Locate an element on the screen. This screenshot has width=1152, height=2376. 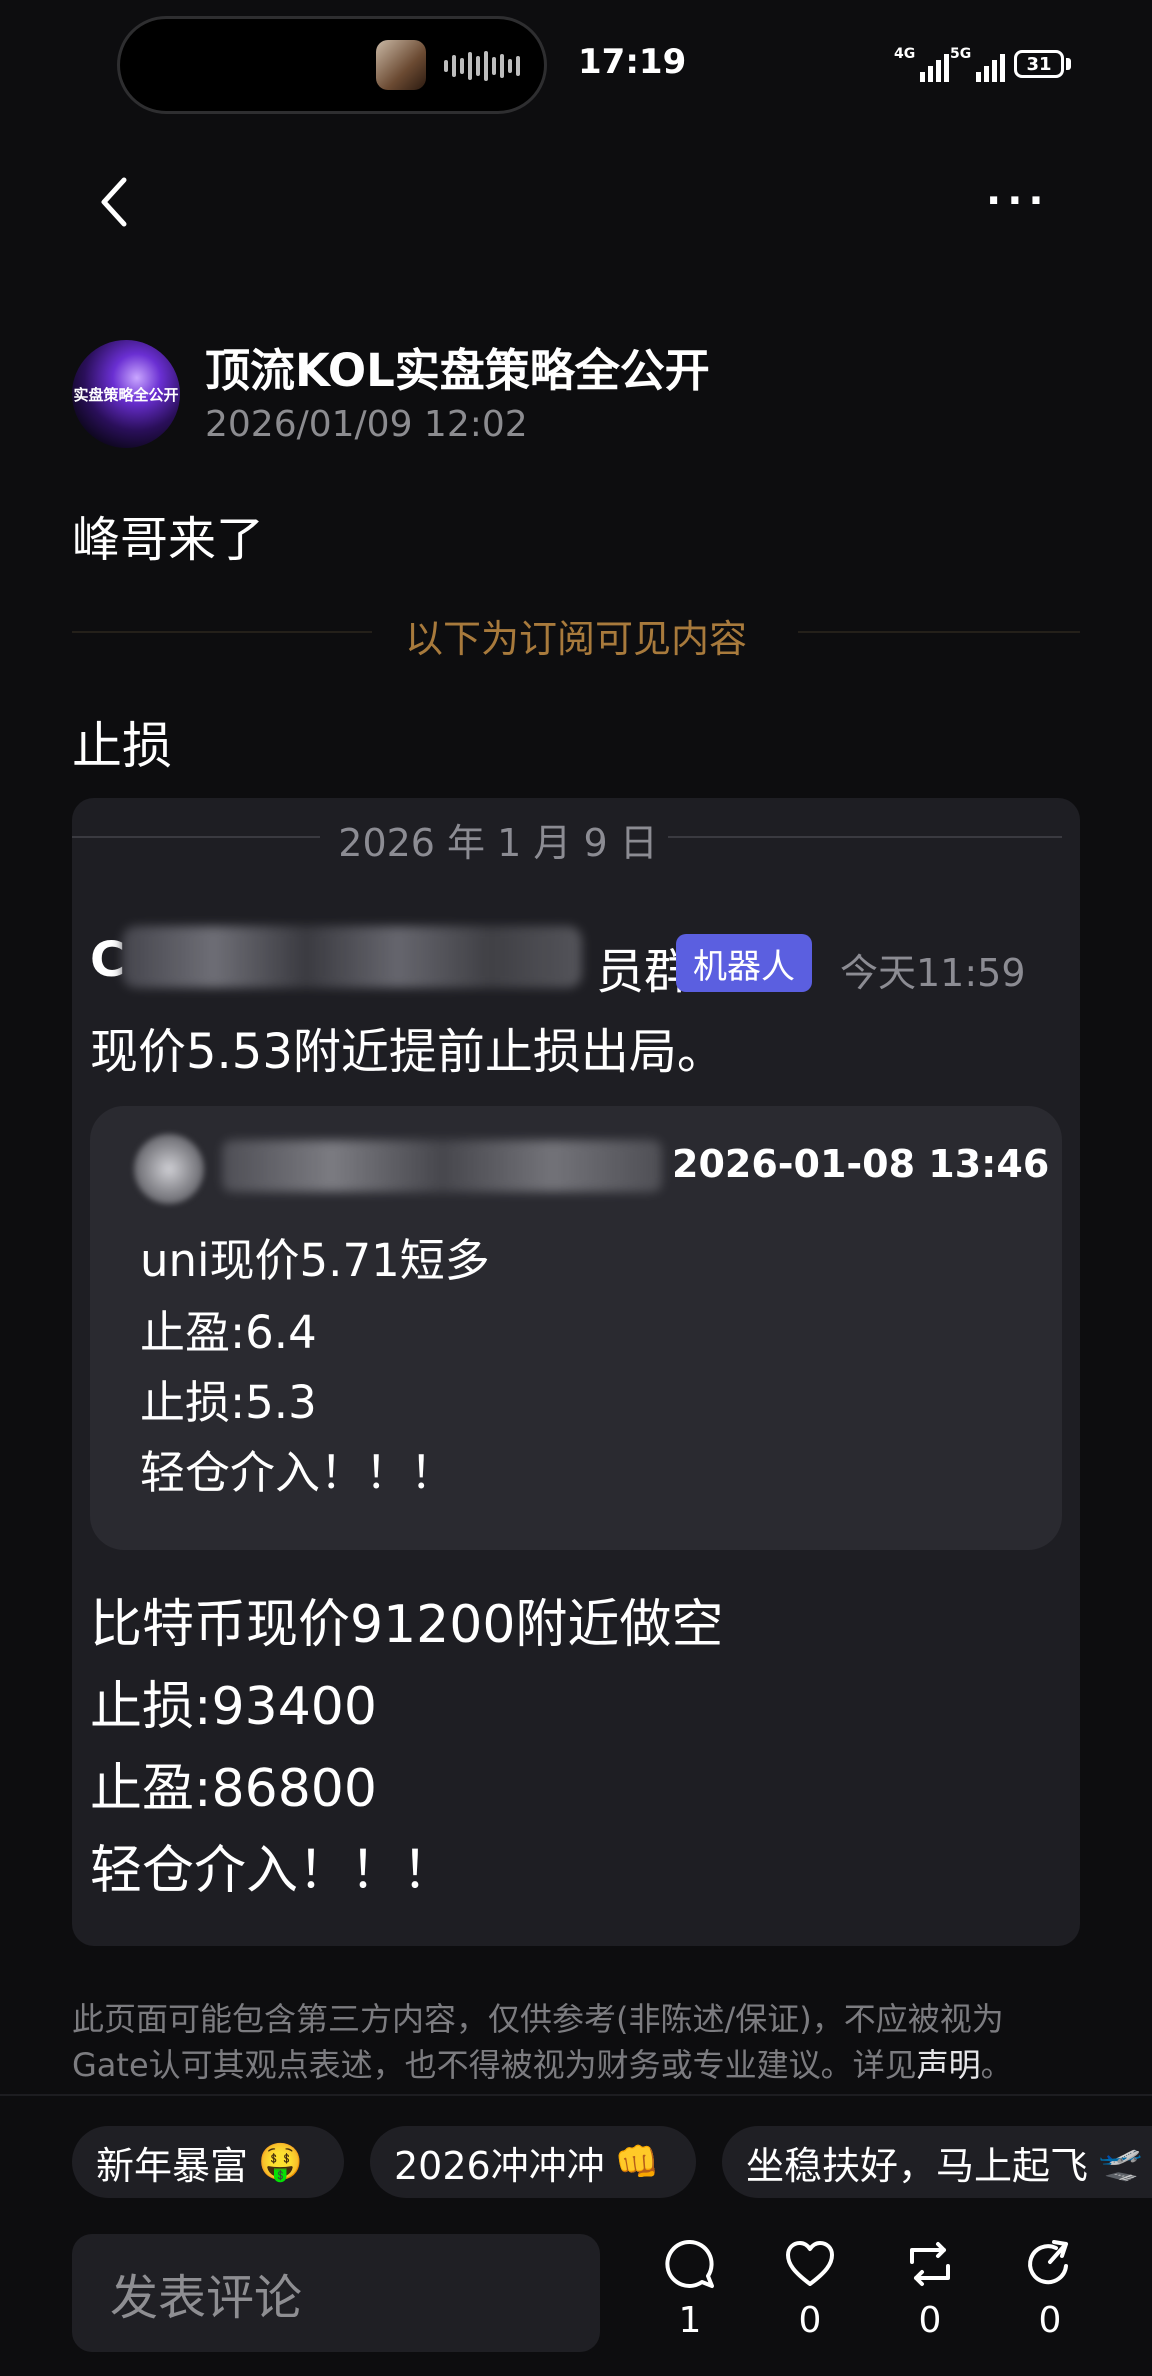
date-line-left is located at coordinates (196, 837).